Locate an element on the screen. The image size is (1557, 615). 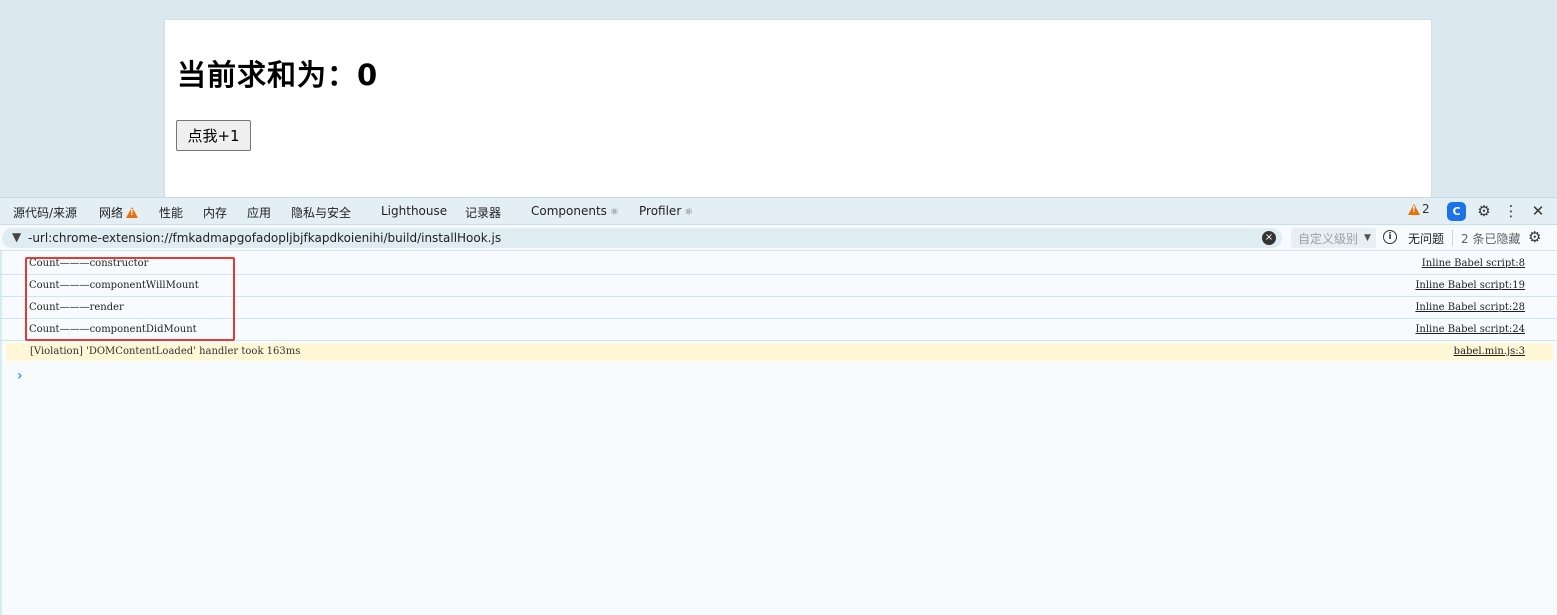
tab-recorder: 记录器 is located at coordinates (483, 212).